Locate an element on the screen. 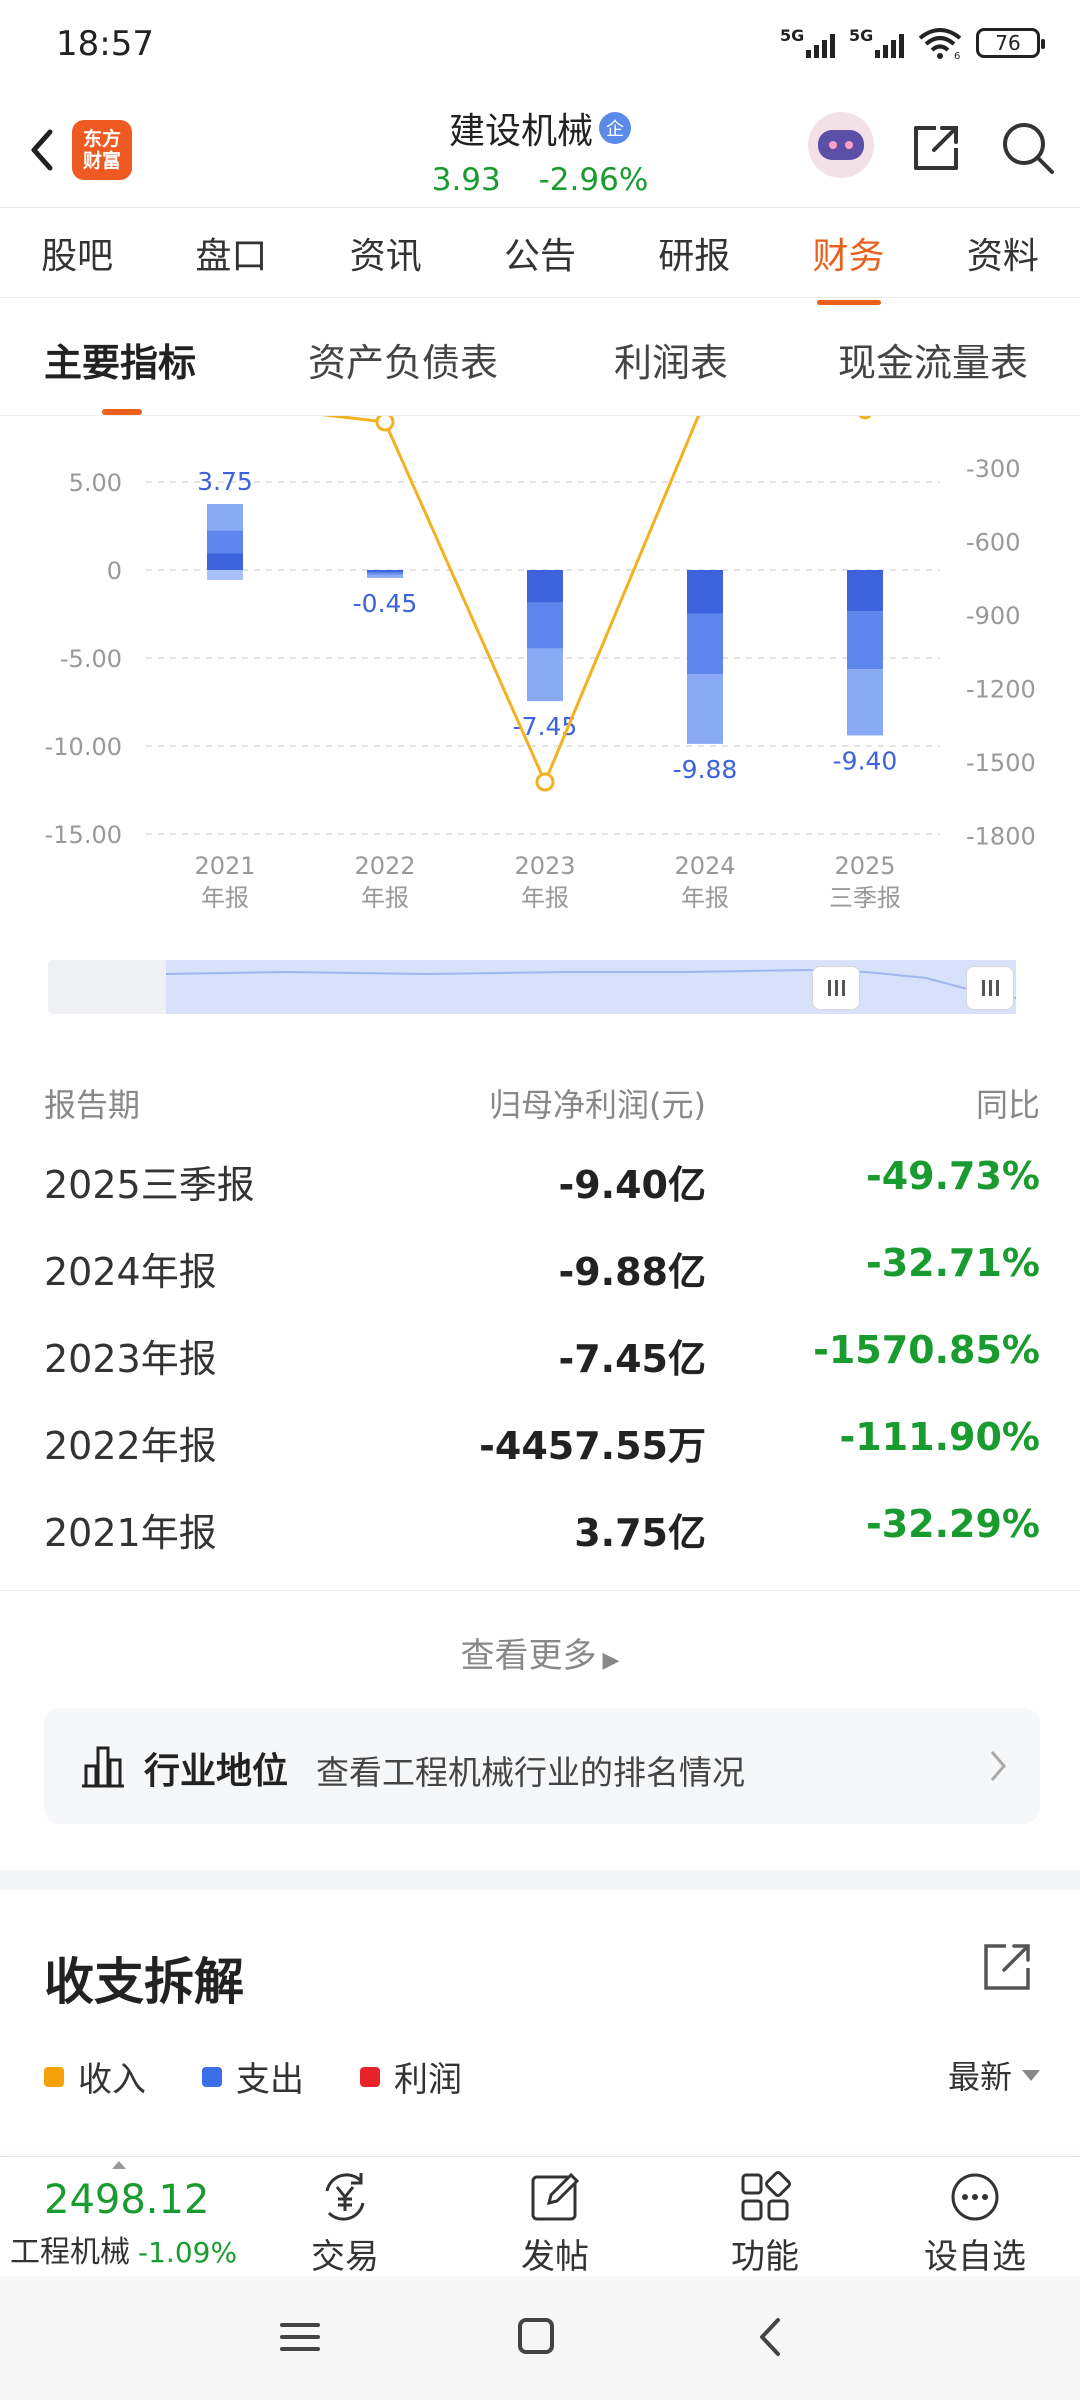  cell-yoy: -49.73% is located at coordinates (952, 1176).